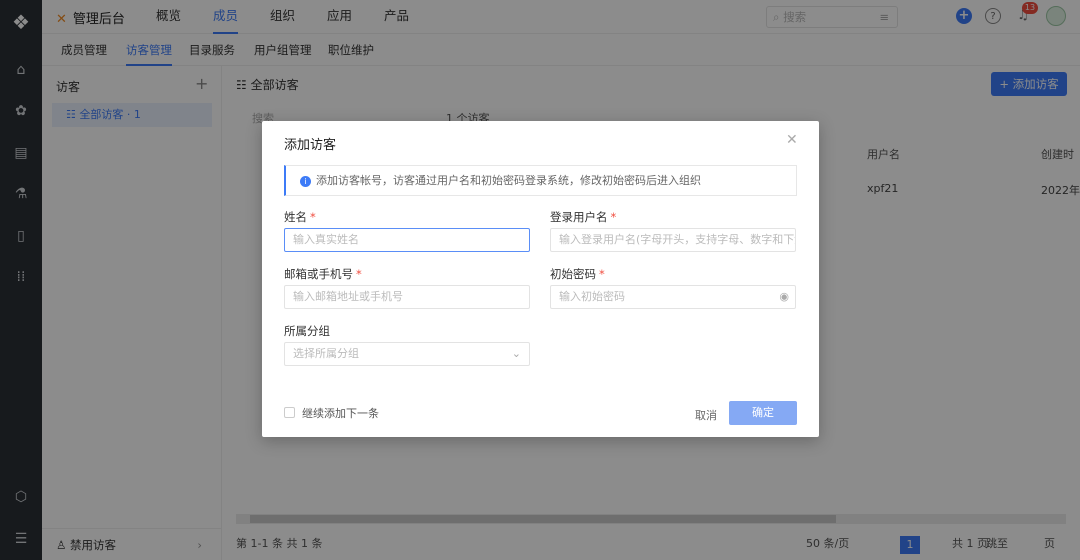 This screenshot has height=560, width=1080. What do you see at coordinates (516, 353) in the screenshot?
I see `chevron-down-icon: ⌄` at bounding box center [516, 353].